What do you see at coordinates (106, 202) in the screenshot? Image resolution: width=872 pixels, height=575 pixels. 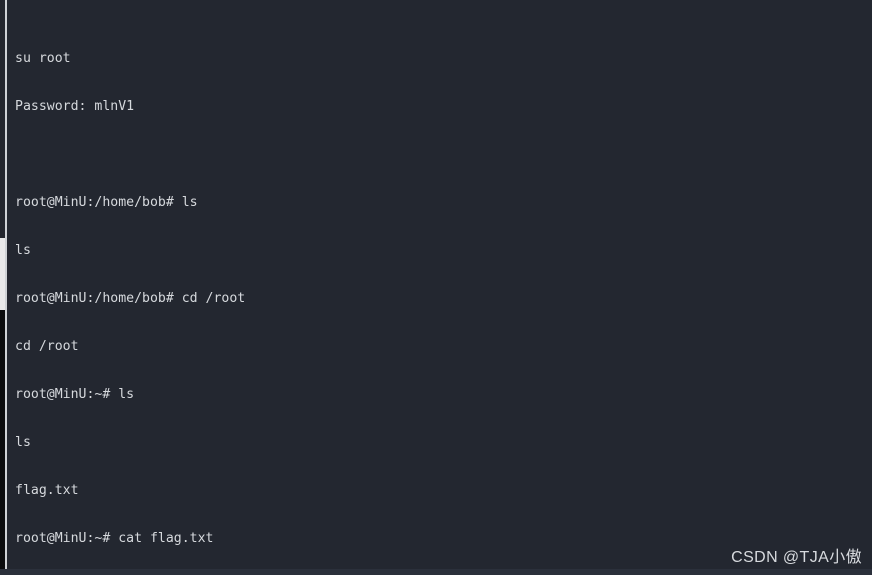 I see `terminal-line: root@MinU:/home/bob# ls` at bounding box center [106, 202].